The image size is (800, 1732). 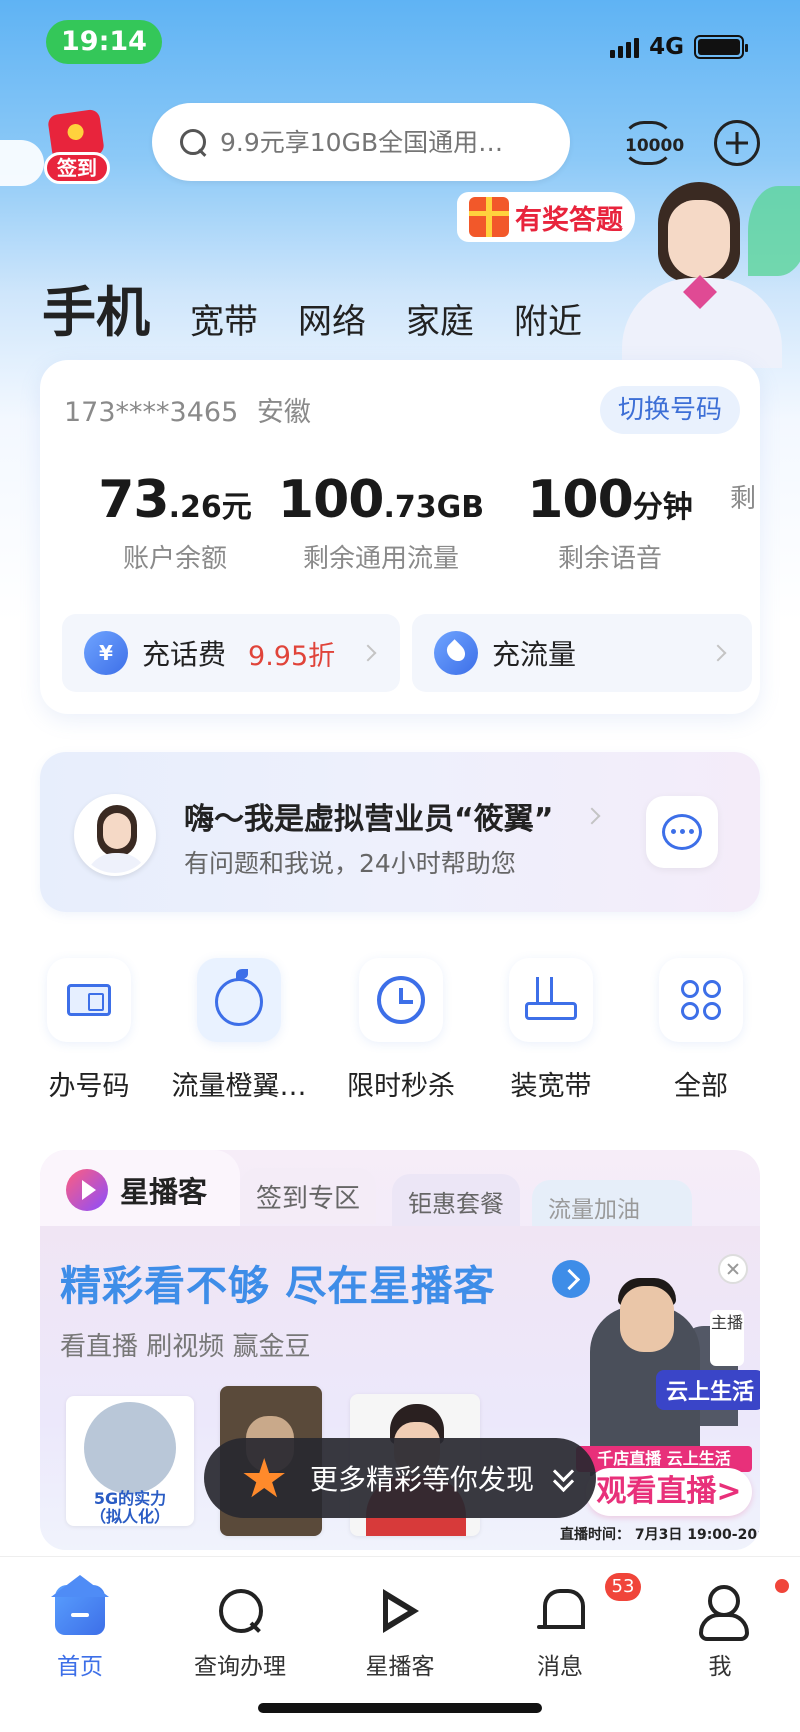 I want to click on nav-label: 消息, so click(x=560, y=1667).